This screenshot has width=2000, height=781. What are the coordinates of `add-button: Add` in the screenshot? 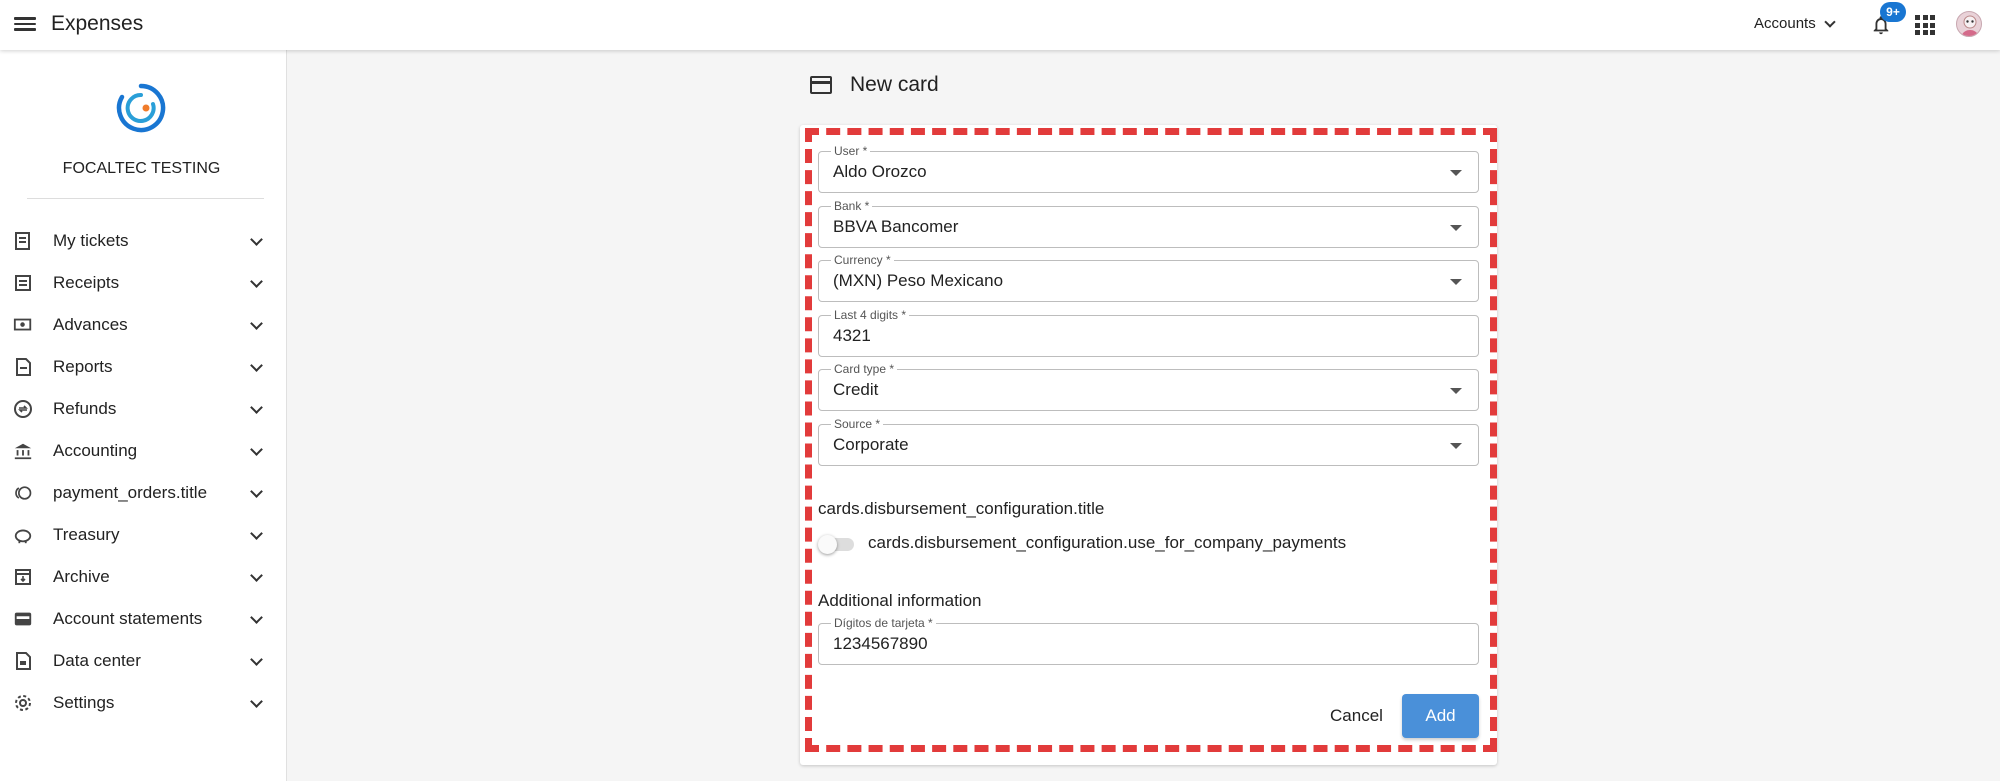 It's located at (1440, 716).